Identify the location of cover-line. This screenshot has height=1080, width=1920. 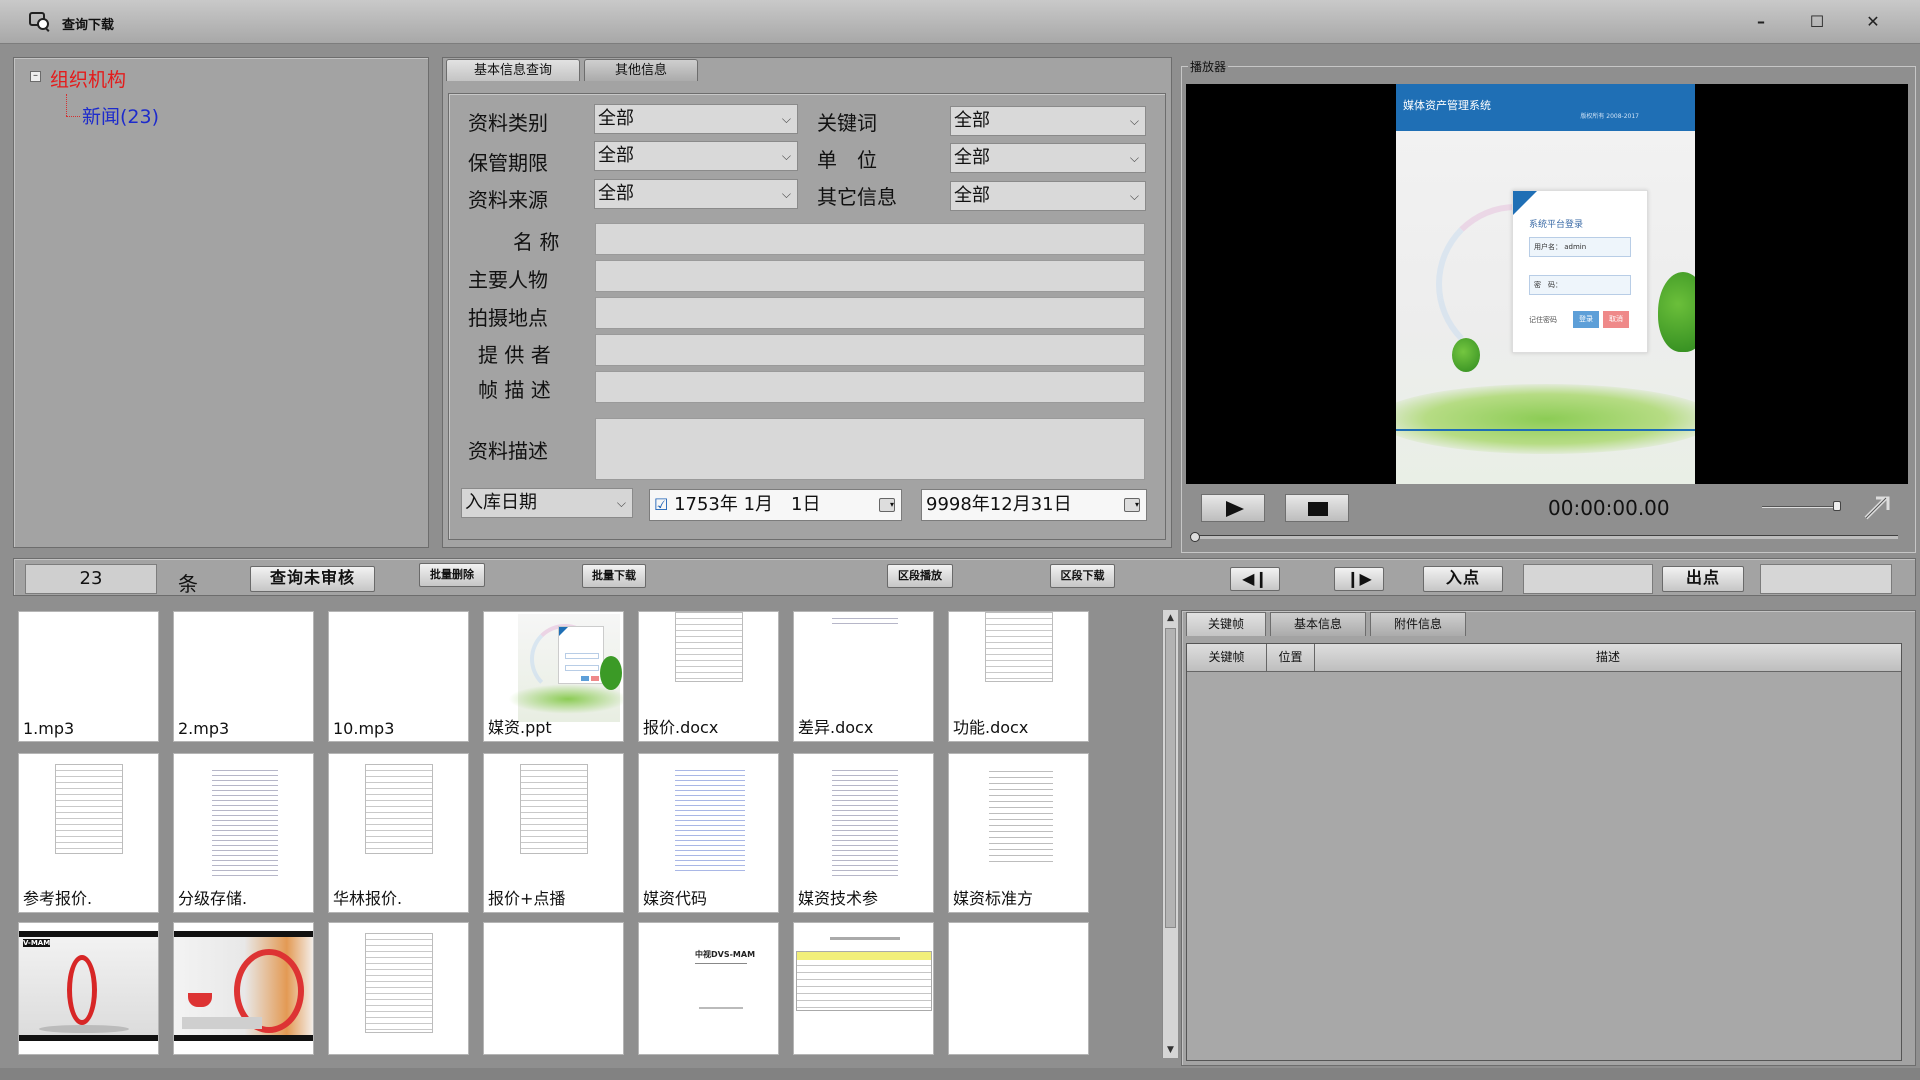
(721, 1008).